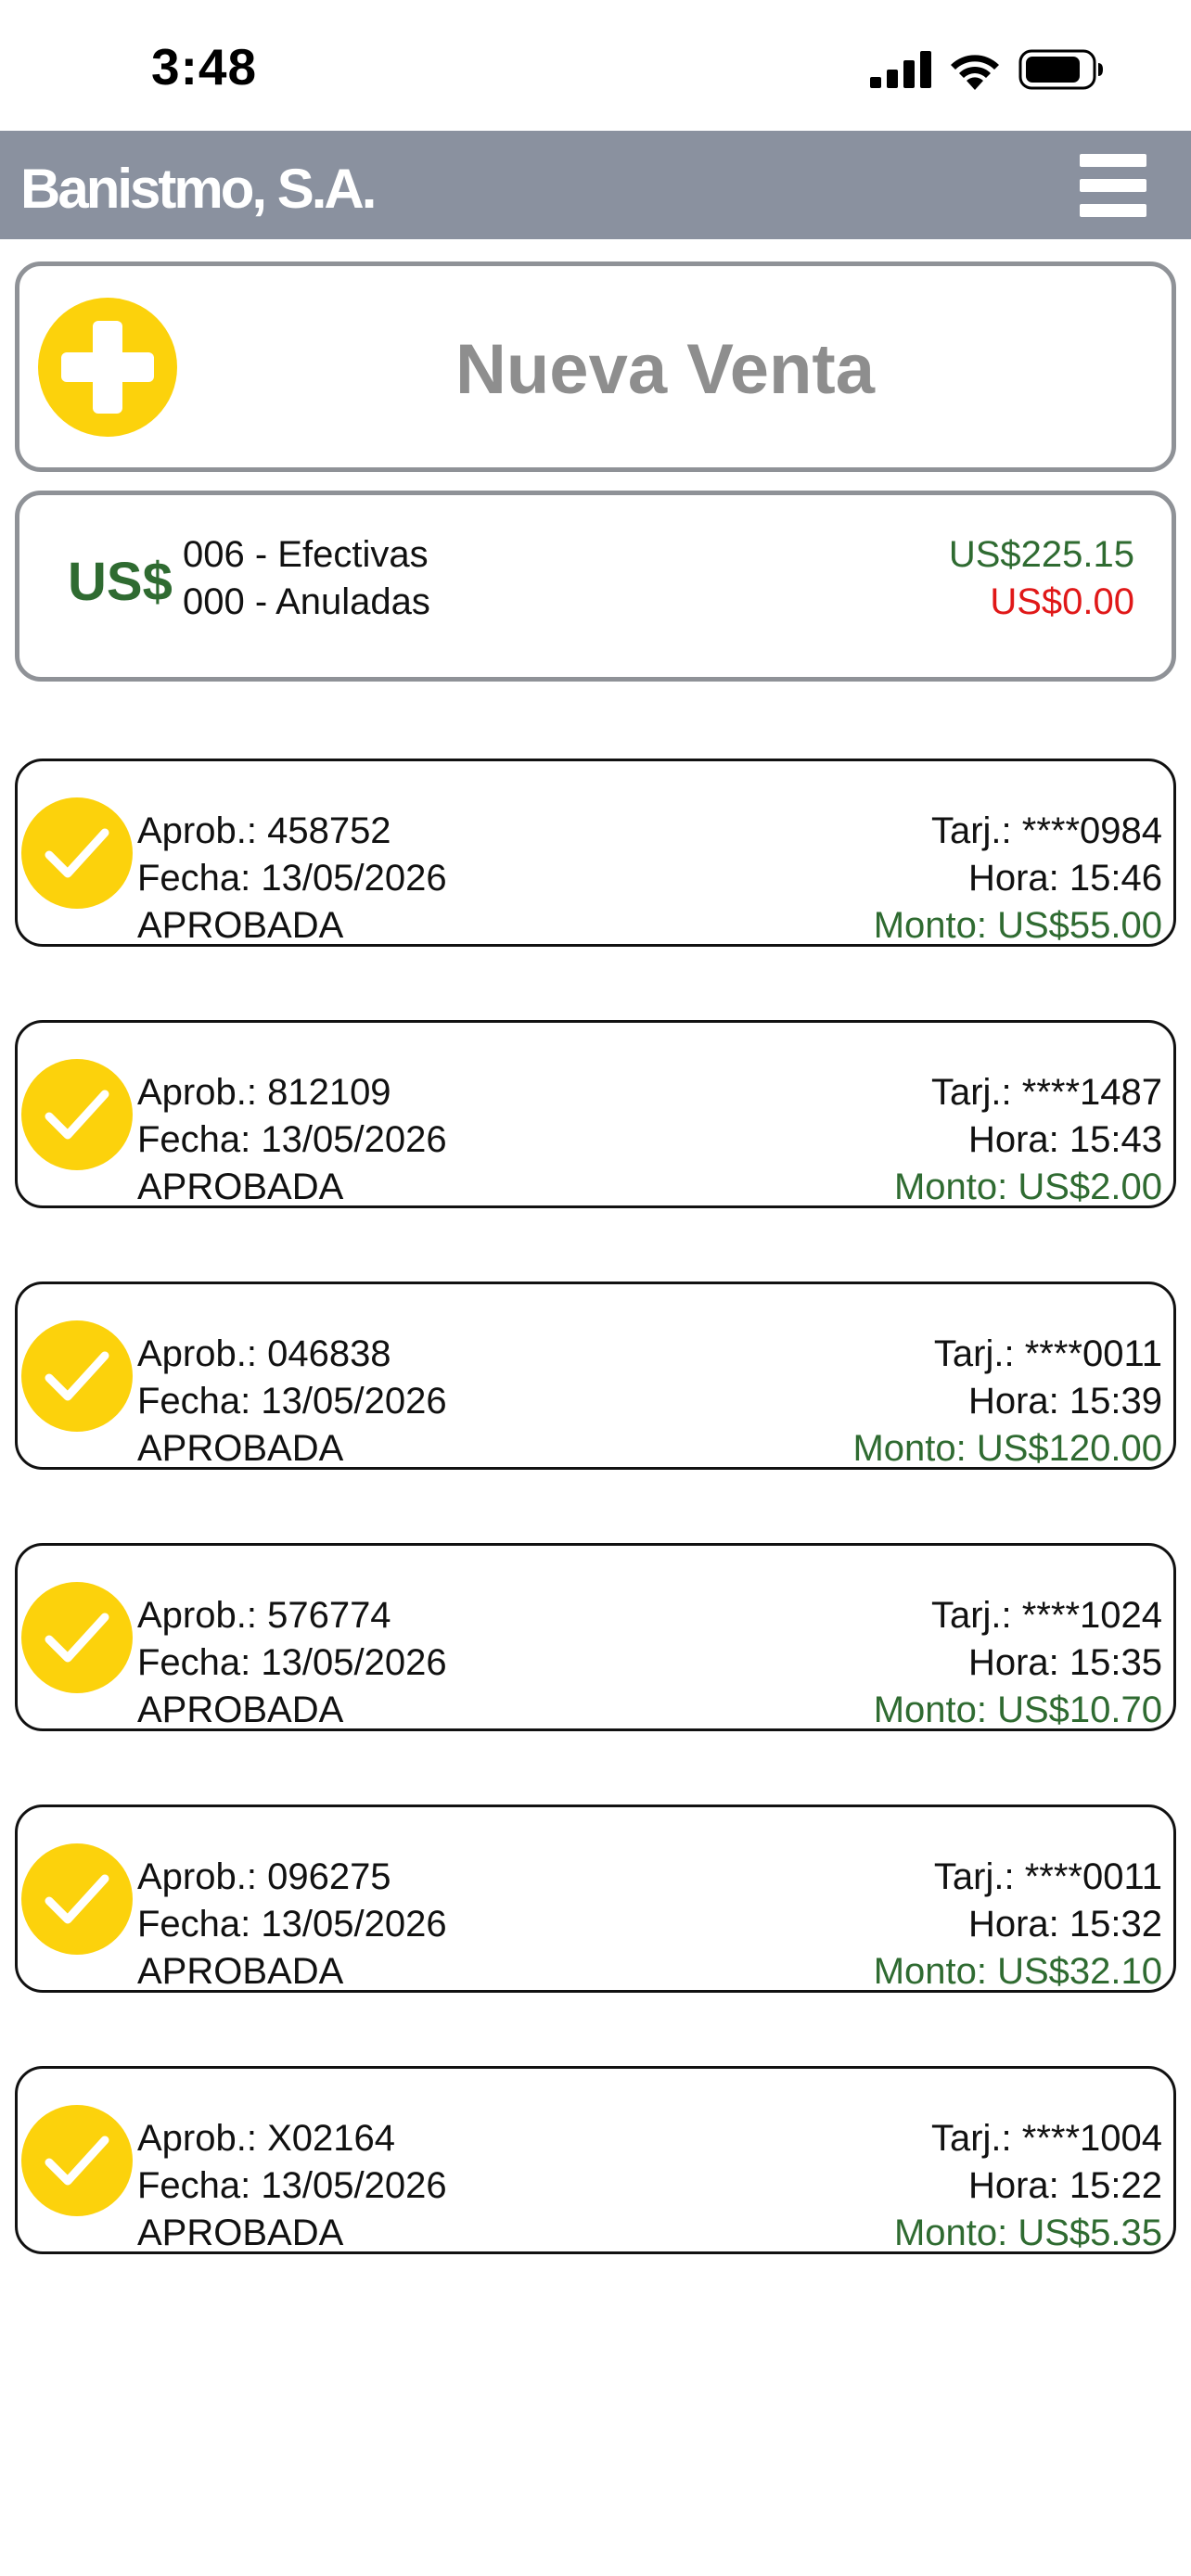 Image resolution: width=1191 pixels, height=2576 pixels. What do you see at coordinates (264, 1876) in the screenshot?
I see `approval-code: Aprob.: 096275` at bounding box center [264, 1876].